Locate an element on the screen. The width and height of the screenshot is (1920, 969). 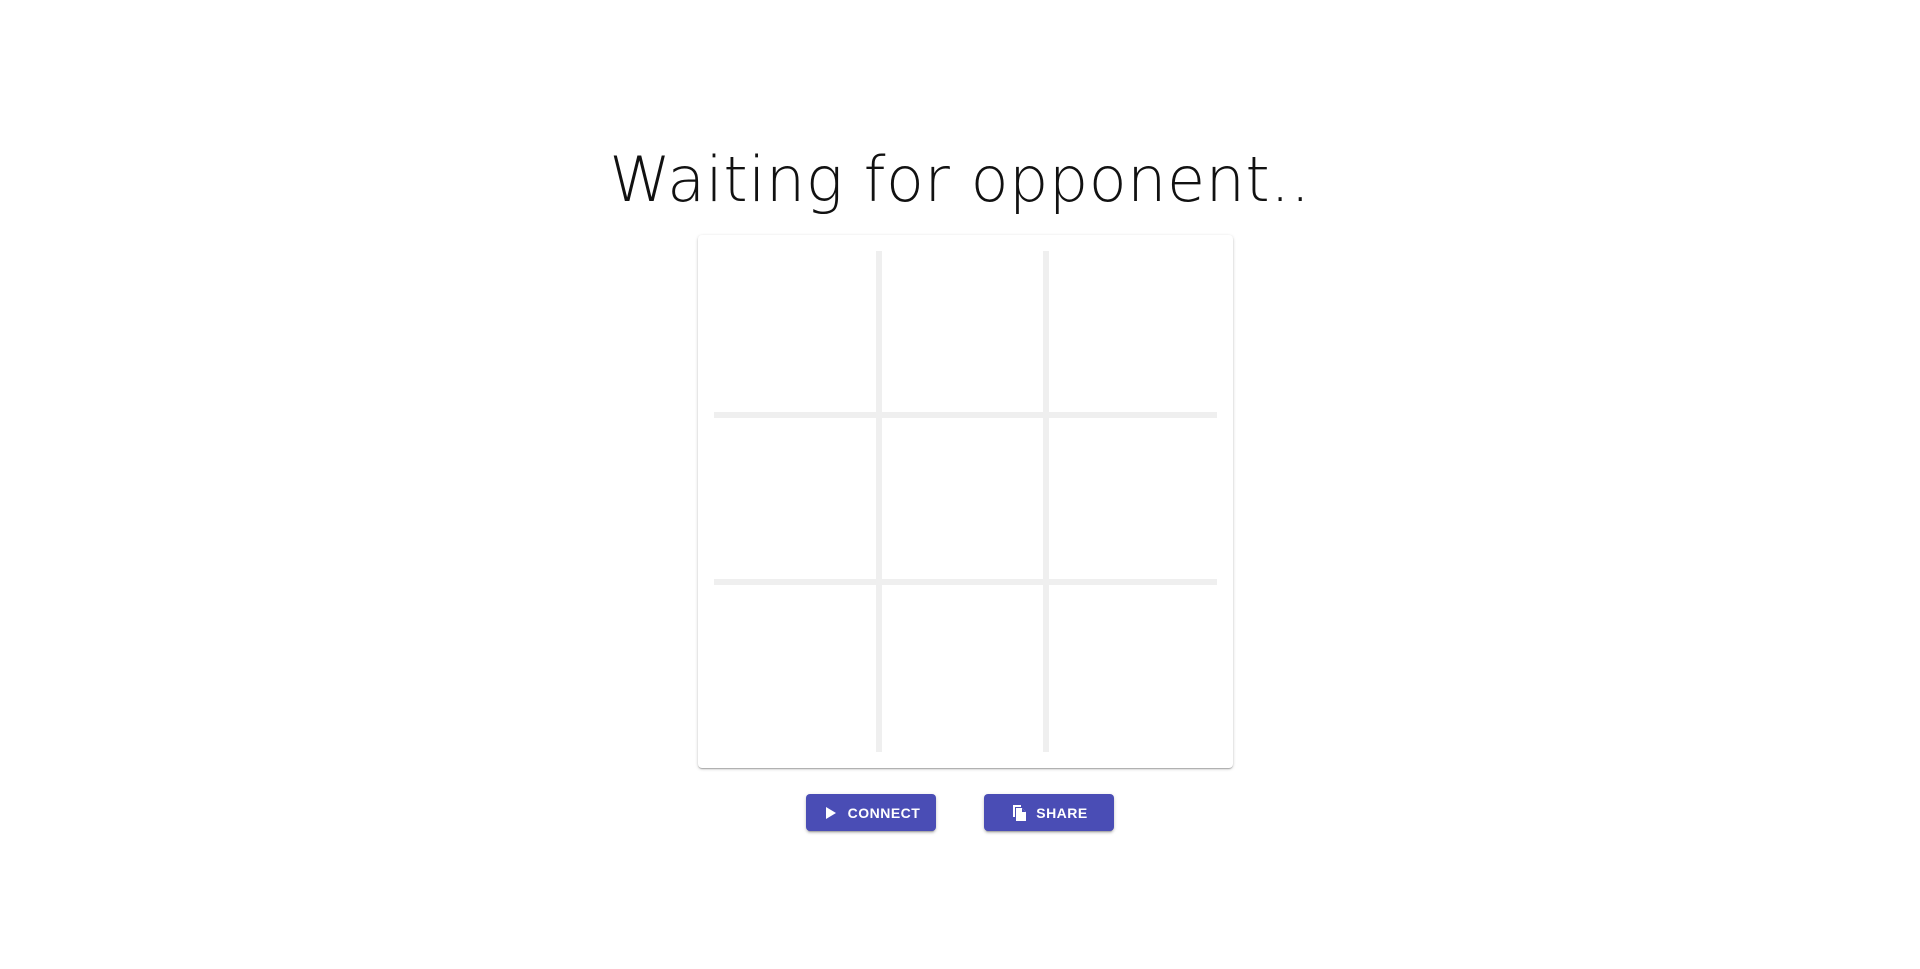
page-title: Waiting for opponent.. is located at coordinates (960, 179).